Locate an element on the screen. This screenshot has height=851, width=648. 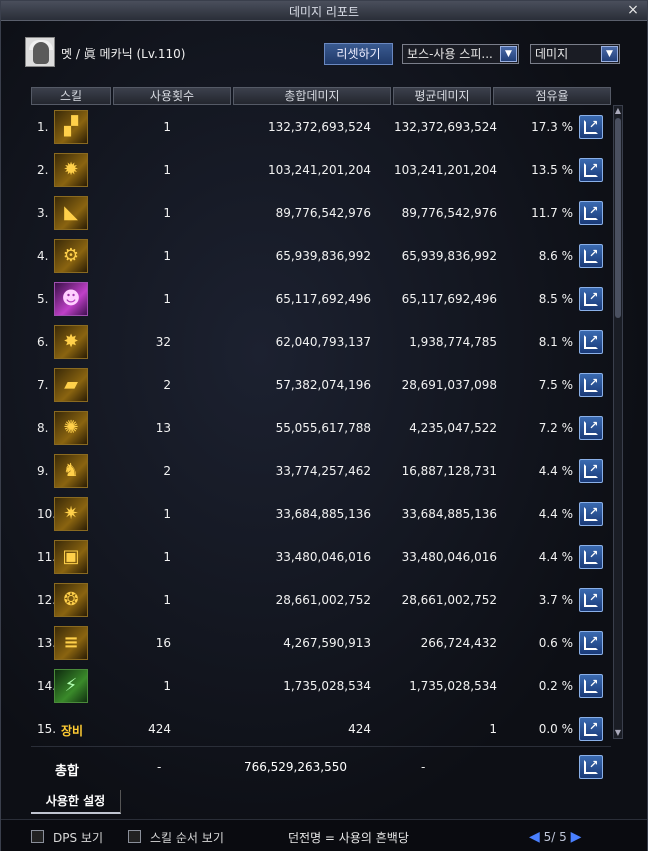
scrollbar: ▲ ▼ is located at coordinates (618, 422).